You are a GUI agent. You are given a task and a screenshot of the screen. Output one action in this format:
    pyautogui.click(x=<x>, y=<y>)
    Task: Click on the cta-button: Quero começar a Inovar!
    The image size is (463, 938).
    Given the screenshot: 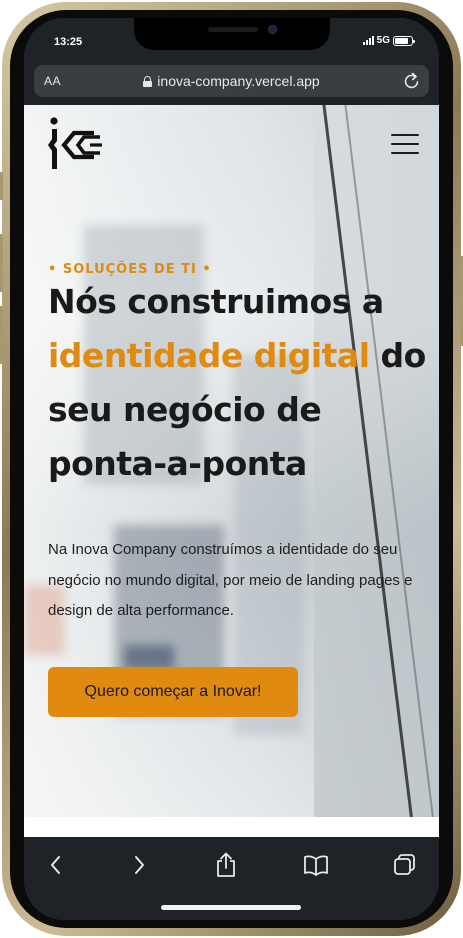 What is the action you would take?
    pyautogui.click(x=173, y=692)
    